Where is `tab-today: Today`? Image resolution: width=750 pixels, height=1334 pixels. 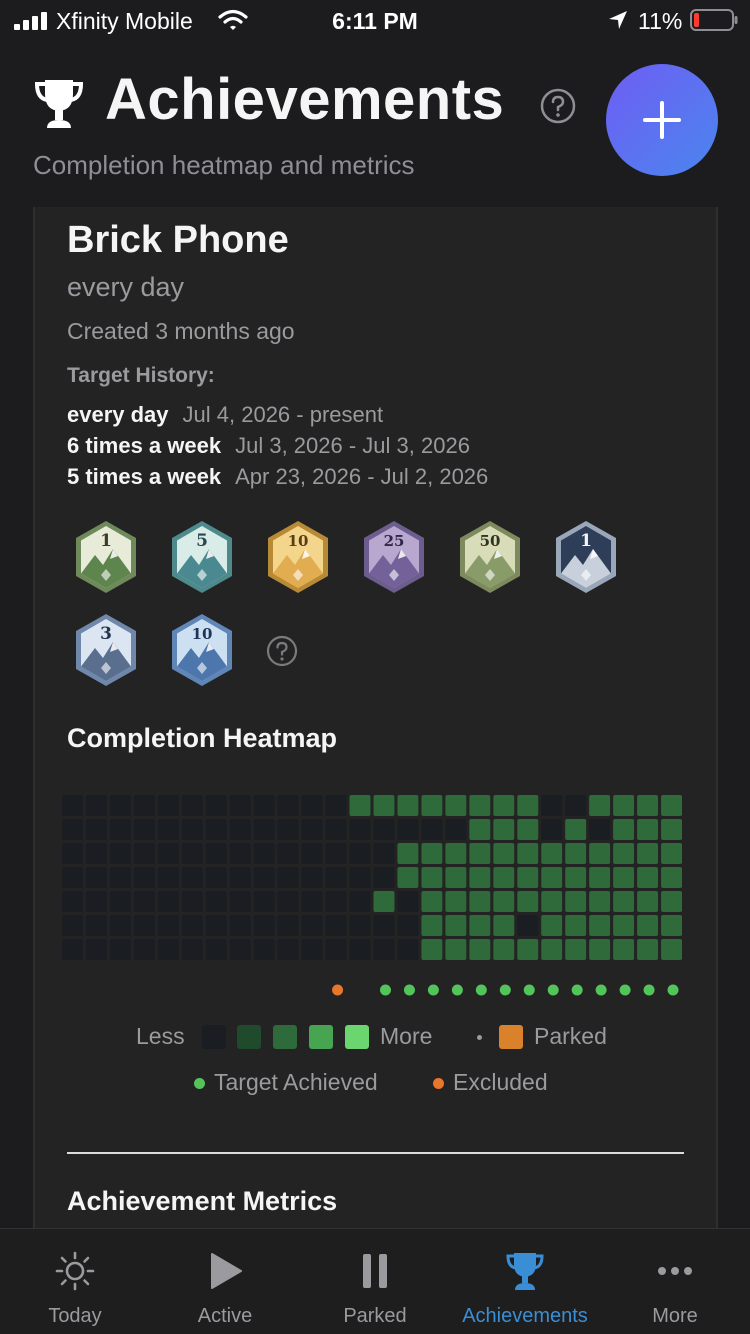 tab-today: Today is located at coordinates (75, 1281).